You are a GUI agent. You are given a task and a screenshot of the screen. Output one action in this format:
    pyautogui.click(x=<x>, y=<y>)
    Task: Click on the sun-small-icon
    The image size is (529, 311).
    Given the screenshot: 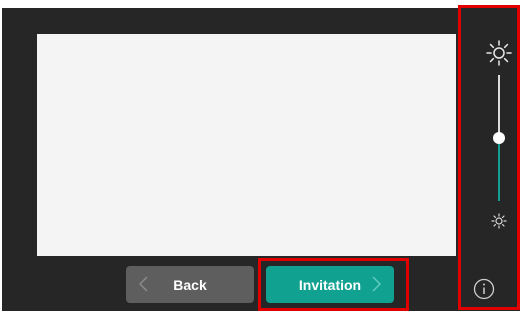 What is the action you would take?
    pyautogui.click(x=499, y=221)
    